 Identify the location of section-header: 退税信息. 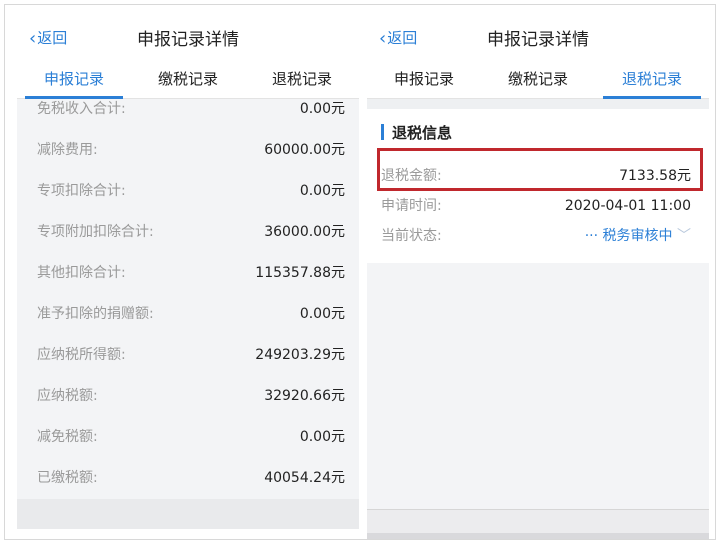
(417, 132).